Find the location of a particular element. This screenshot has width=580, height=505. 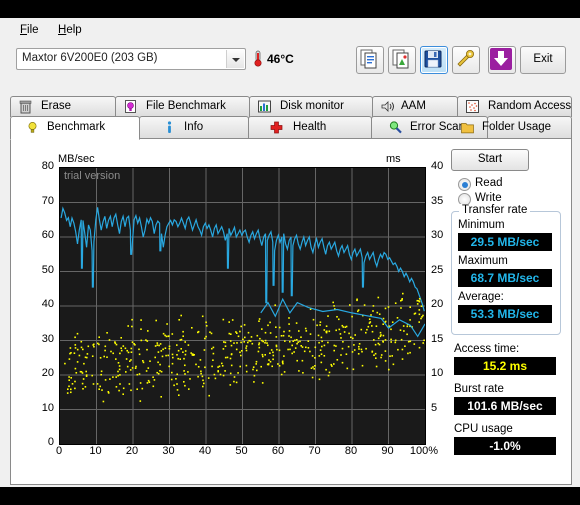

speaker-icon is located at coordinates (387, 106).